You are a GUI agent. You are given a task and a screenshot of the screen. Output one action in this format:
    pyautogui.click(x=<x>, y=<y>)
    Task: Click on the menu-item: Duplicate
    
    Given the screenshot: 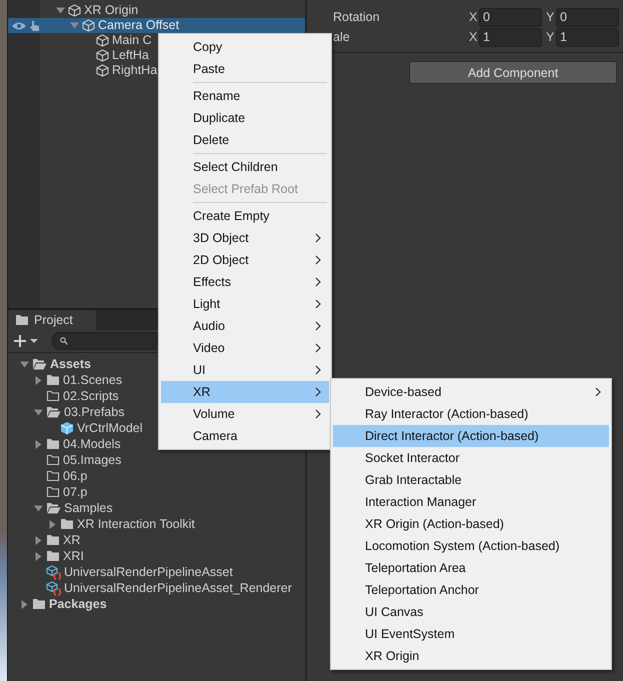 What is the action you would take?
    pyautogui.click(x=245, y=118)
    